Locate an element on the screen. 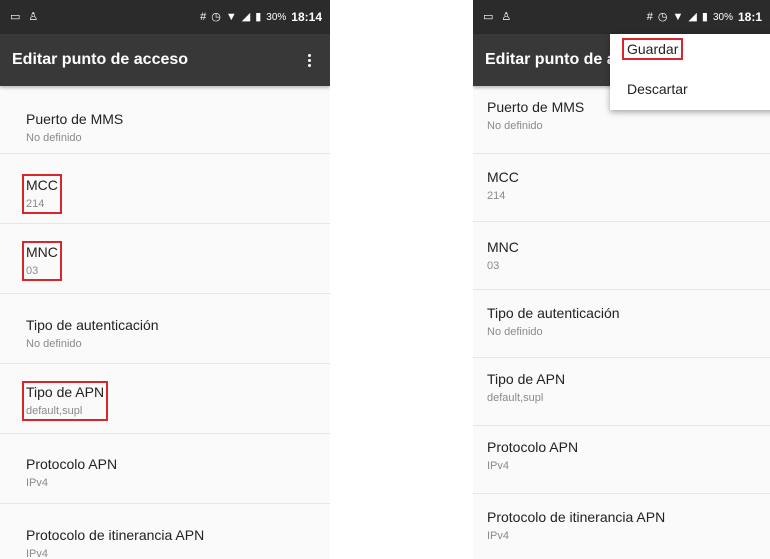 This screenshot has width=770, height=559. app-bar: Editar punto de acceso is located at coordinates (165, 60).